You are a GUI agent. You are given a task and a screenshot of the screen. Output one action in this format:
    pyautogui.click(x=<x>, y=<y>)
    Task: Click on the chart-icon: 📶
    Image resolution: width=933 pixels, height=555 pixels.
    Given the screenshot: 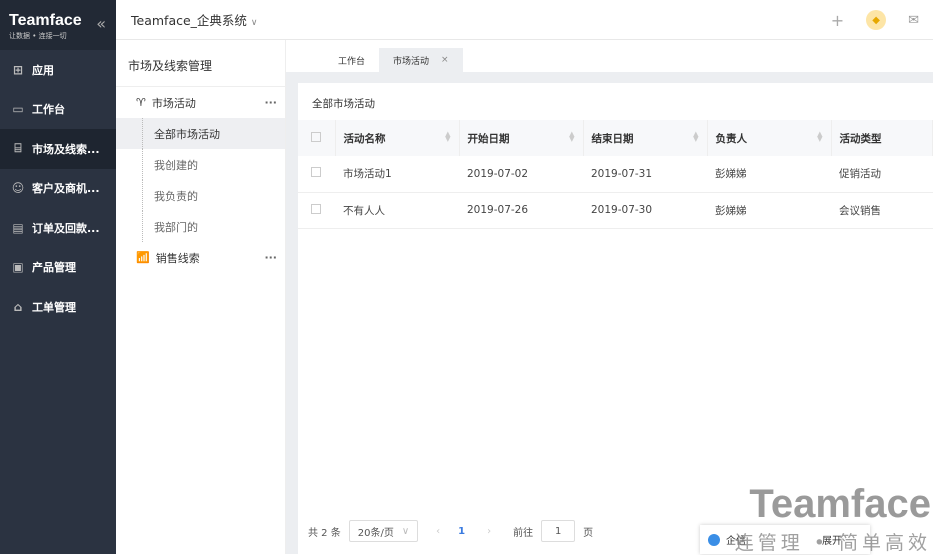 What is the action you would take?
    pyautogui.click(x=143, y=257)
    